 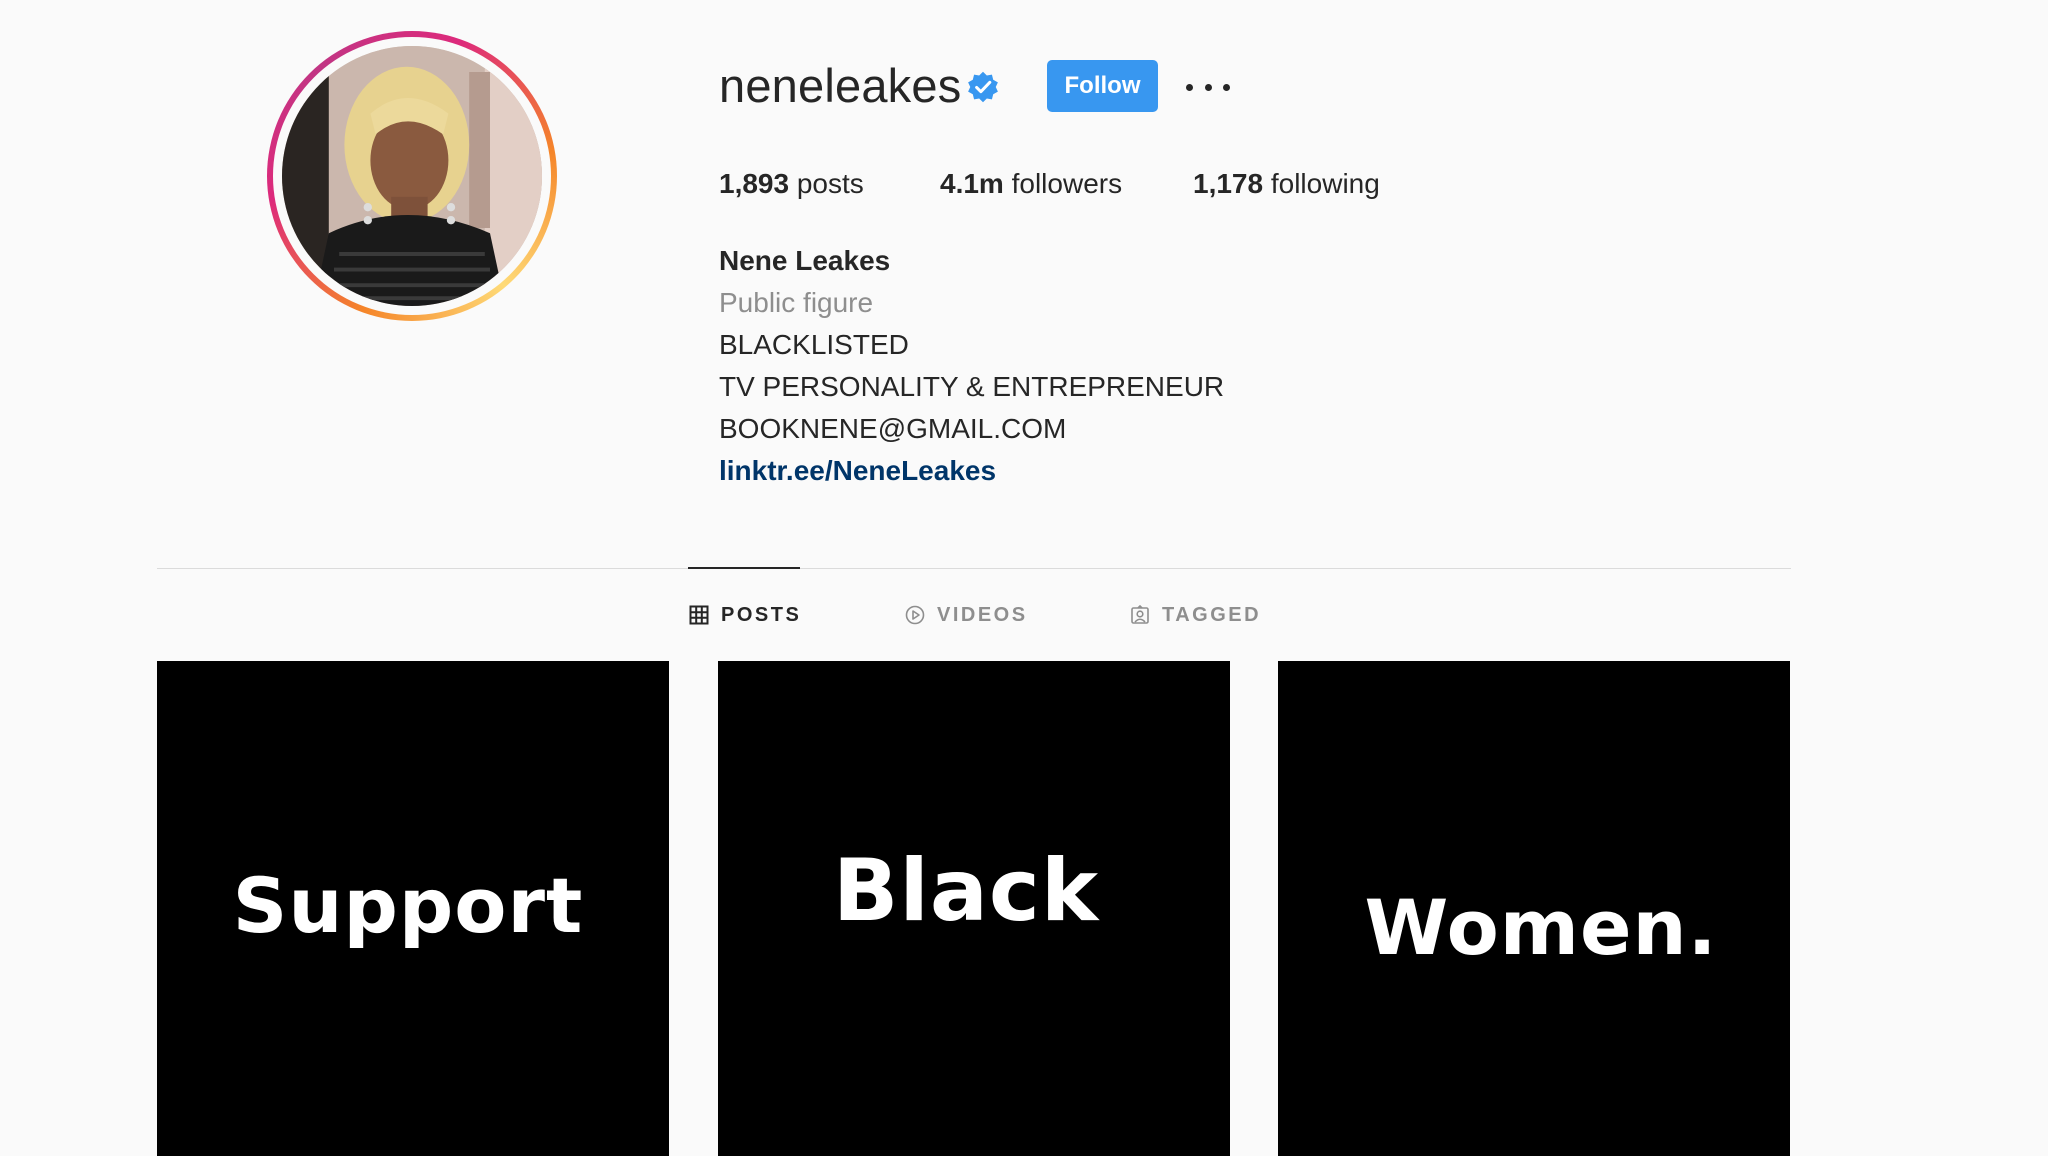 What do you see at coordinates (1321, 183) in the screenshot?
I see `following-label: following` at bounding box center [1321, 183].